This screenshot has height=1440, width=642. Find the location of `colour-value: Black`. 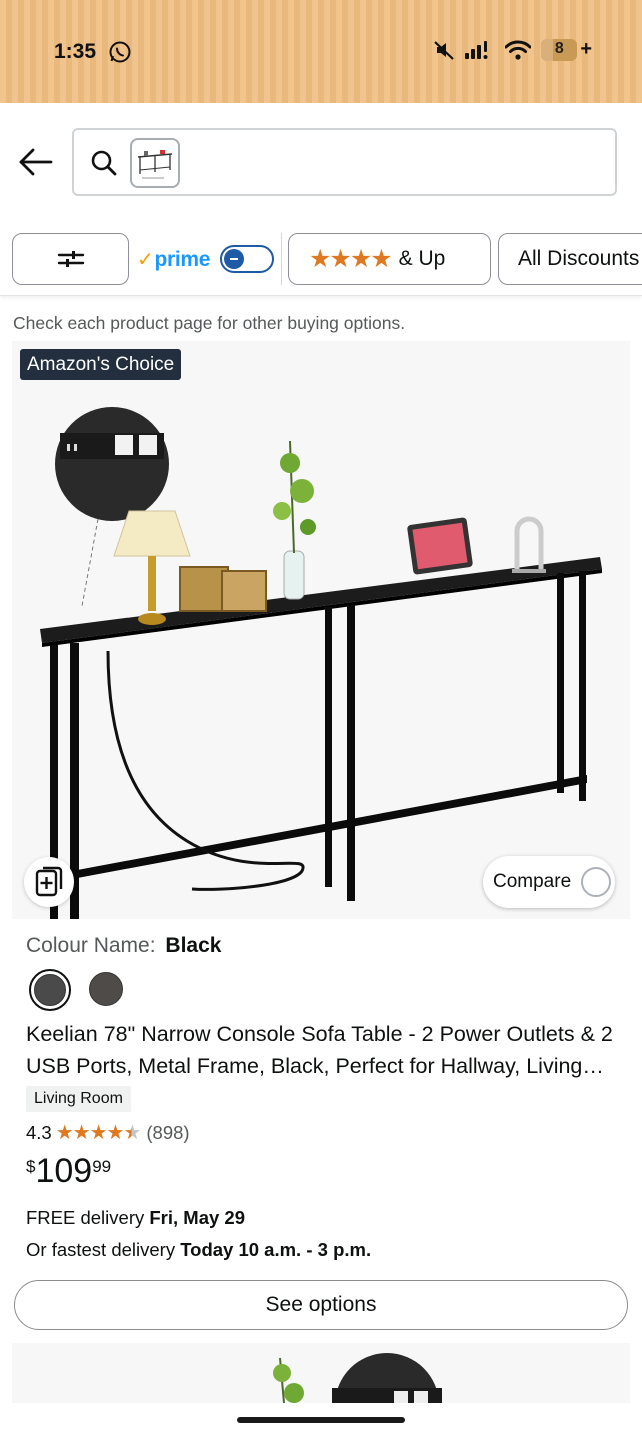

colour-value: Black is located at coordinates (193, 945).